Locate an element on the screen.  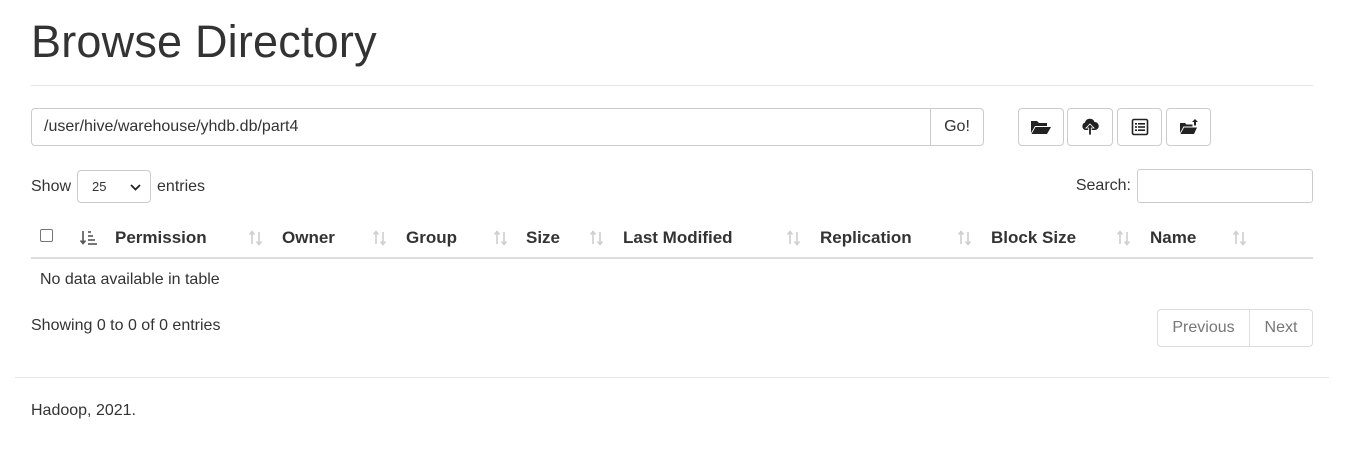
go-button: Go! is located at coordinates (957, 127).